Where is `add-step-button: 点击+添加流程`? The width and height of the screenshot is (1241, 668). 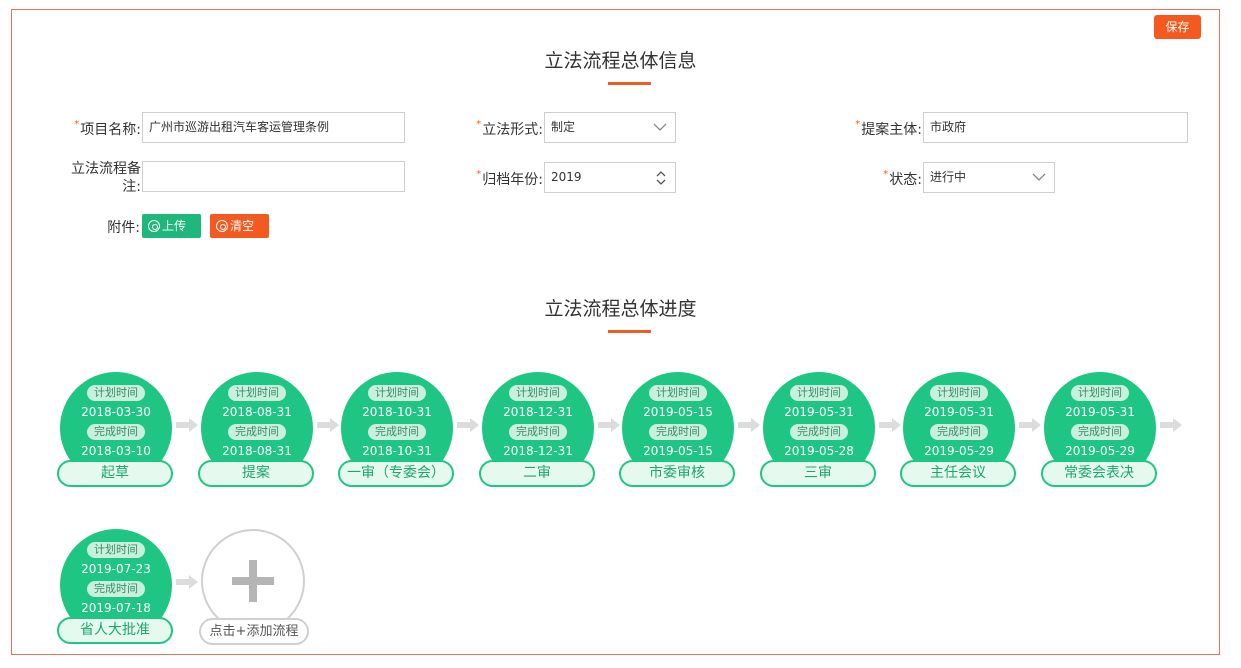
add-step-button: 点击+添加流程 is located at coordinates (254, 587).